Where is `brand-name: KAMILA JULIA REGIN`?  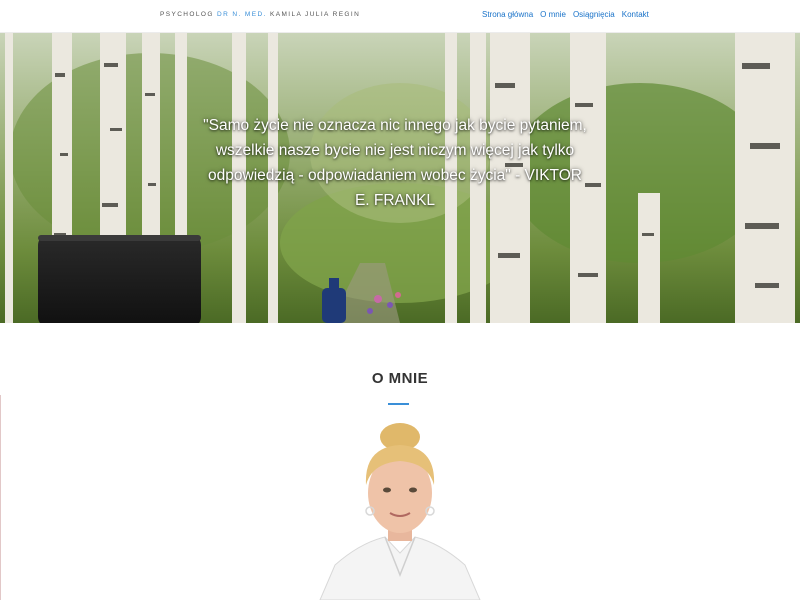 brand-name: KAMILA JULIA REGIN is located at coordinates (315, 14).